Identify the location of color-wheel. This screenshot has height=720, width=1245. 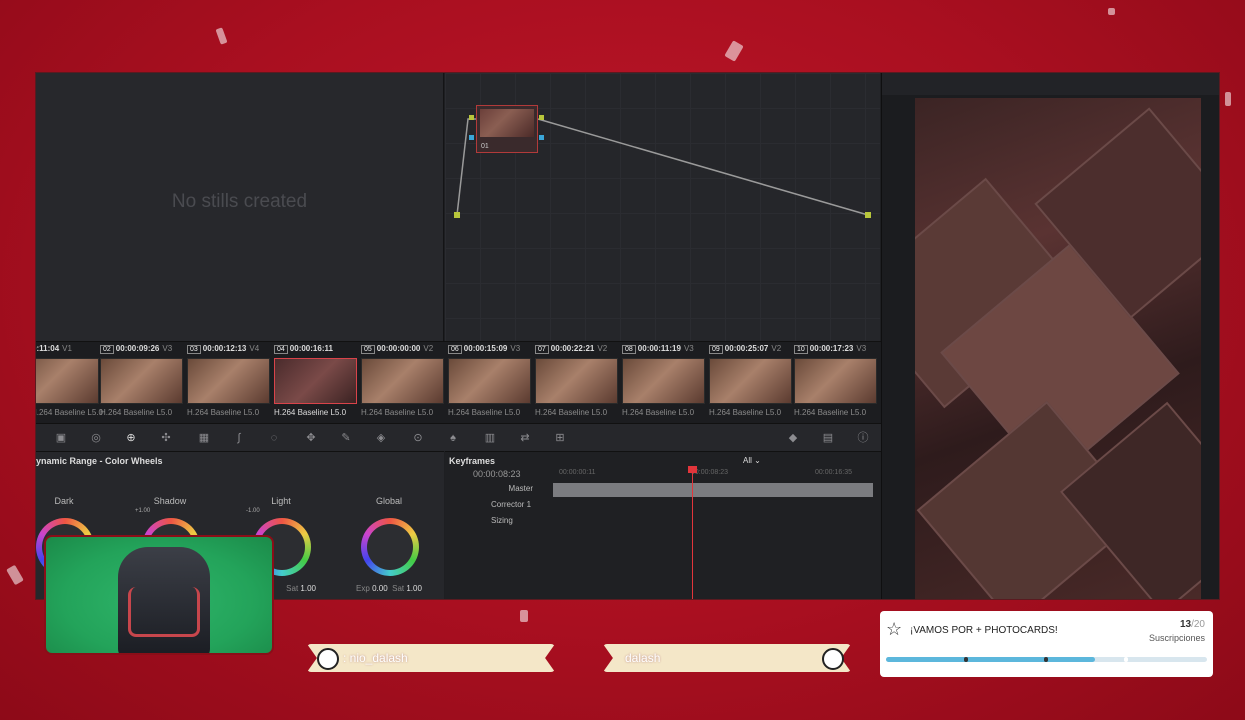
(390, 547).